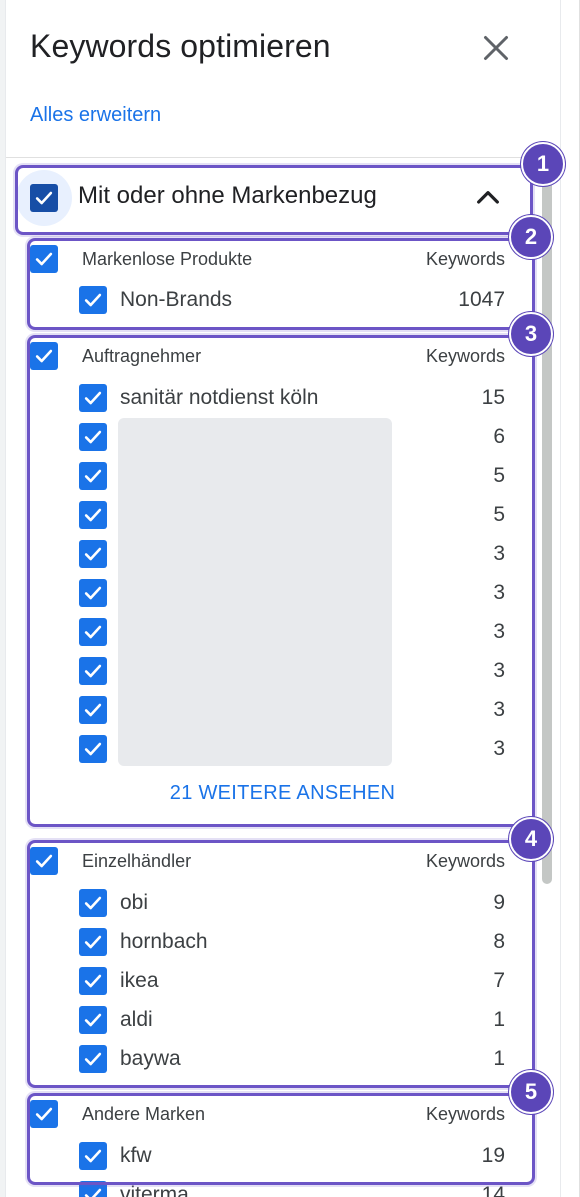 Image resolution: width=580 pixels, height=1197 pixels. I want to click on group-checkbox-unbranded, so click(44, 259).